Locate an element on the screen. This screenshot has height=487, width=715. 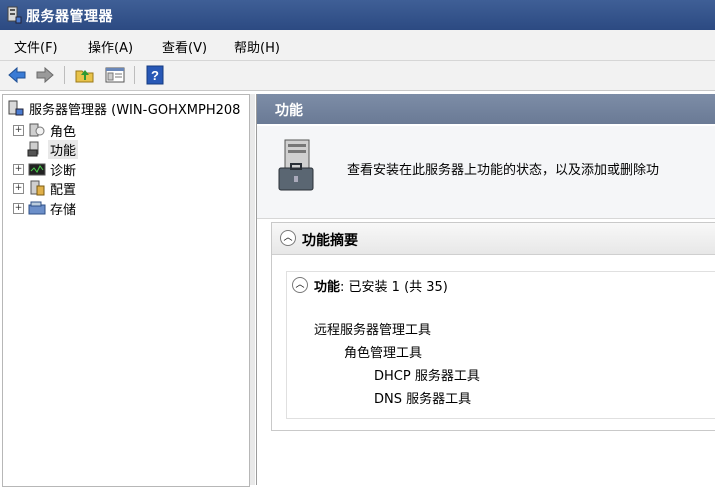
installed-feature: 远程服务器管理工具 is located at coordinates (373, 330).